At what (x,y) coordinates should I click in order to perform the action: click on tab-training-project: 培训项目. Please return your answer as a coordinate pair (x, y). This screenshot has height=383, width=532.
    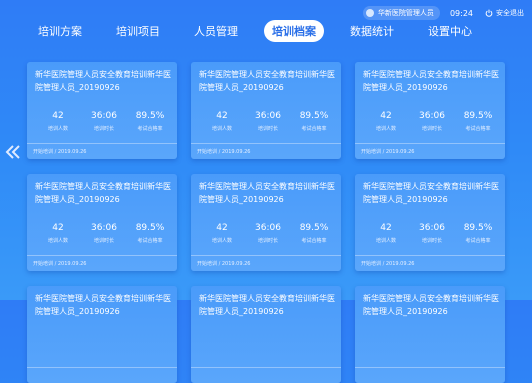
    Looking at the image, I should click on (138, 31).